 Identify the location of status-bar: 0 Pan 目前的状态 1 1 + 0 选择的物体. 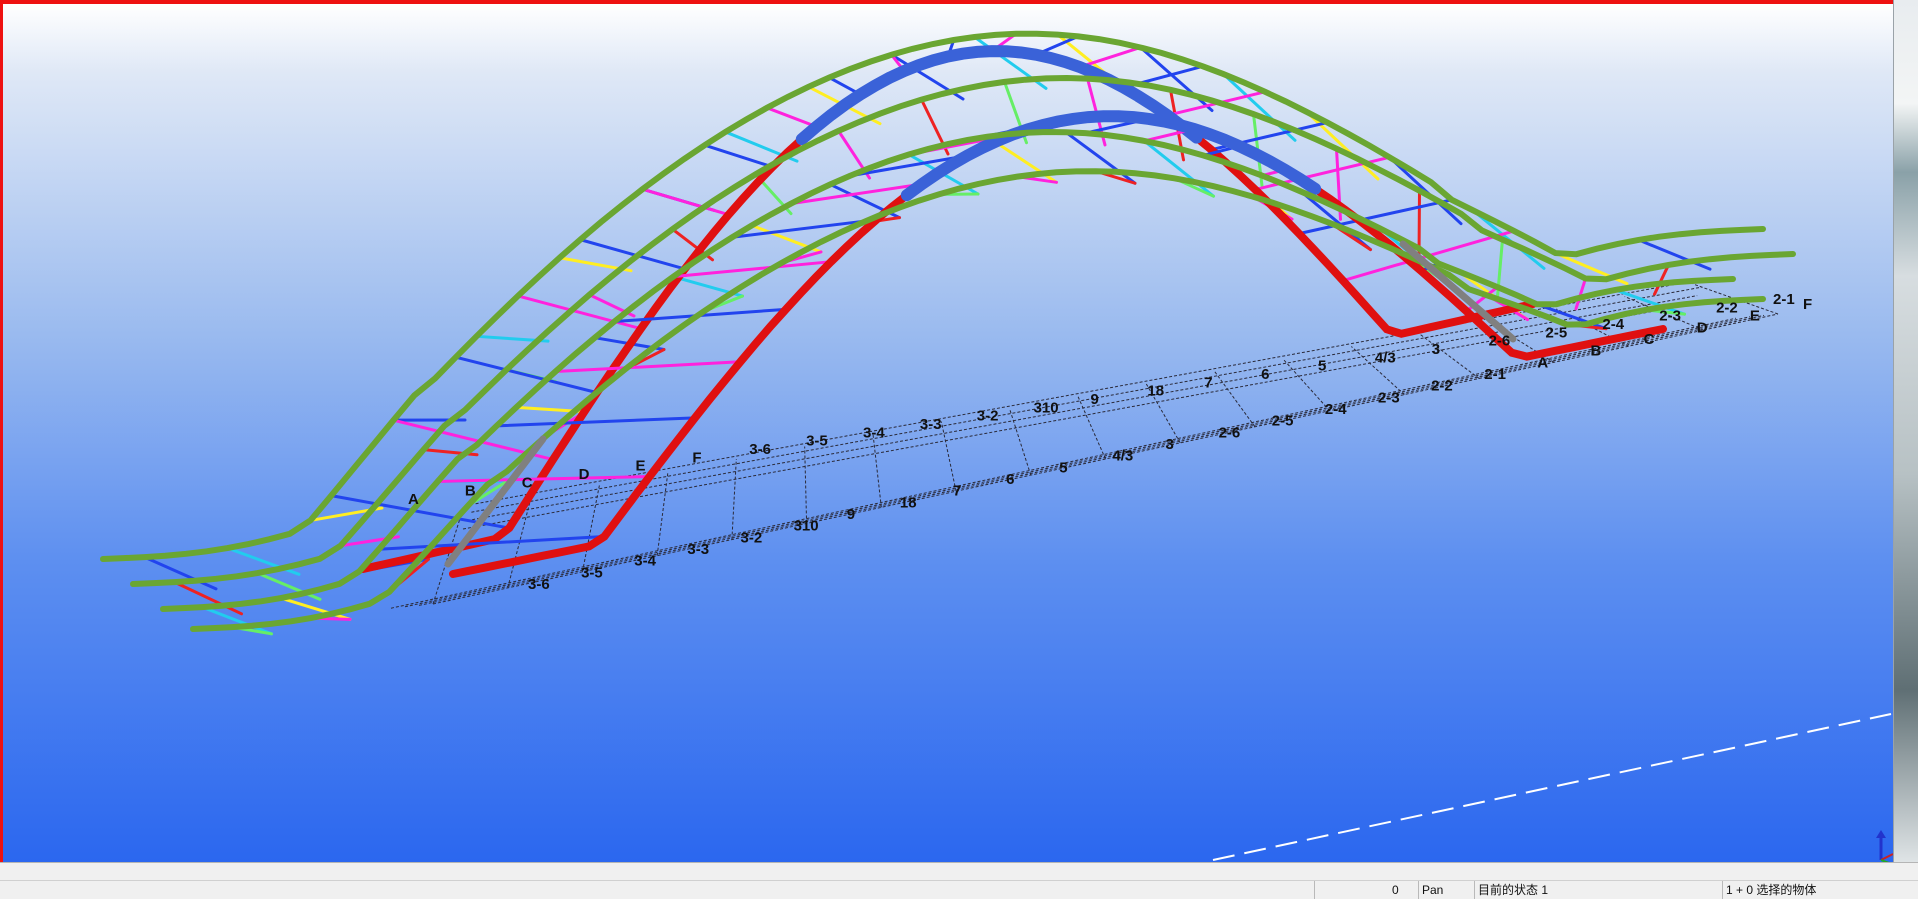
(959, 880).